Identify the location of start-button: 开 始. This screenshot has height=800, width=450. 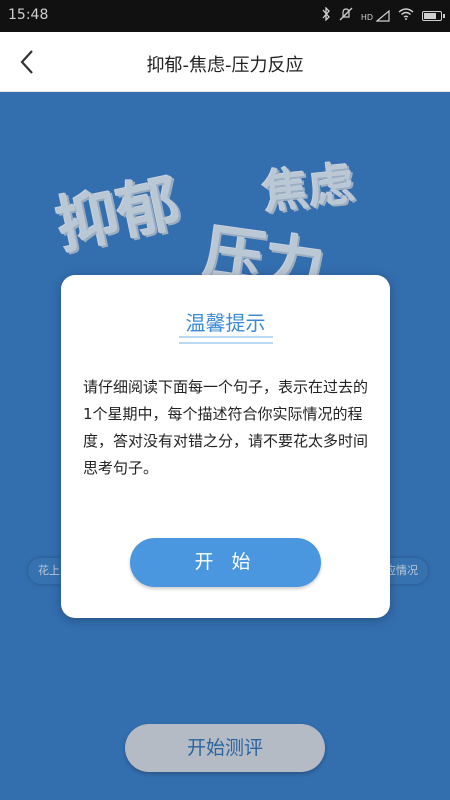
(225, 562).